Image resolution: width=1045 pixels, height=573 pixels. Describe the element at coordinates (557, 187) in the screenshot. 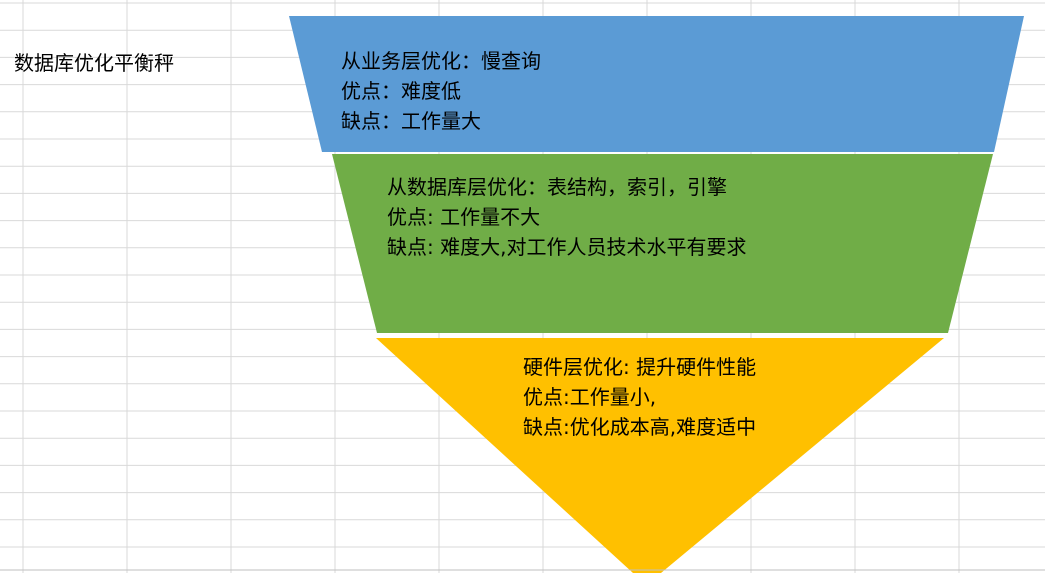

I see `tier-database-title: 从数据库层优化：表结构，索引，引擎` at that location.